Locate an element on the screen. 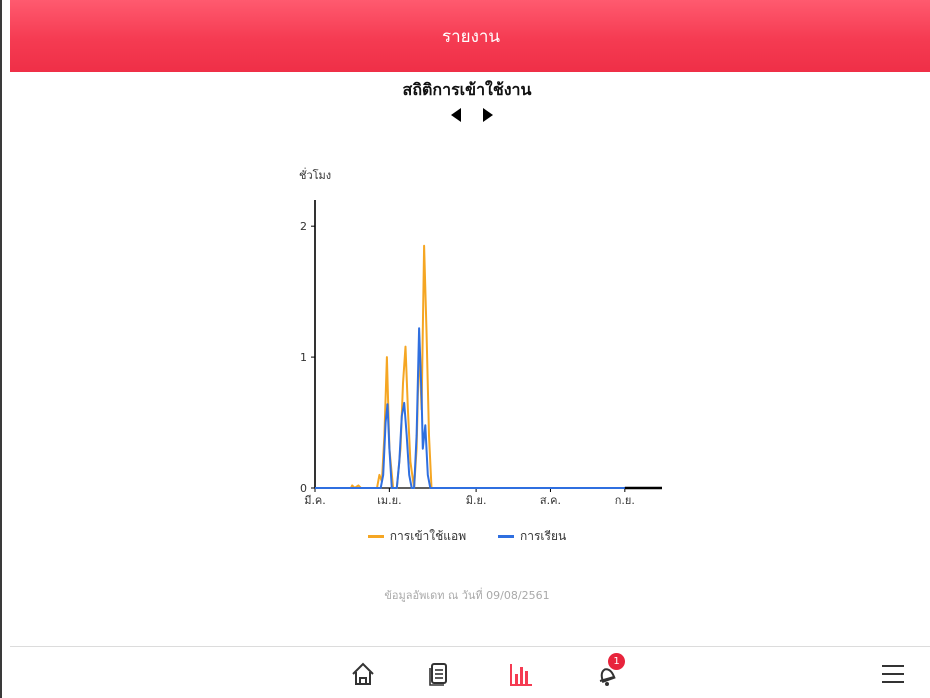 The width and height of the screenshot is (930, 698). legend-swatch-learn is located at coordinates (505, 536).